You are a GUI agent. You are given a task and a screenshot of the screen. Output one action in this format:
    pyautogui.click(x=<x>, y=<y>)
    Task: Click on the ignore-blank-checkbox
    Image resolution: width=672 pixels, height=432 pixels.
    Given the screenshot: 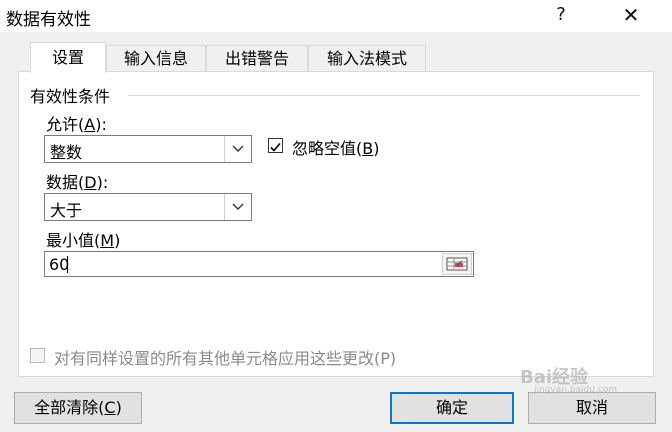 What is the action you would take?
    pyautogui.click(x=275, y=145)
    